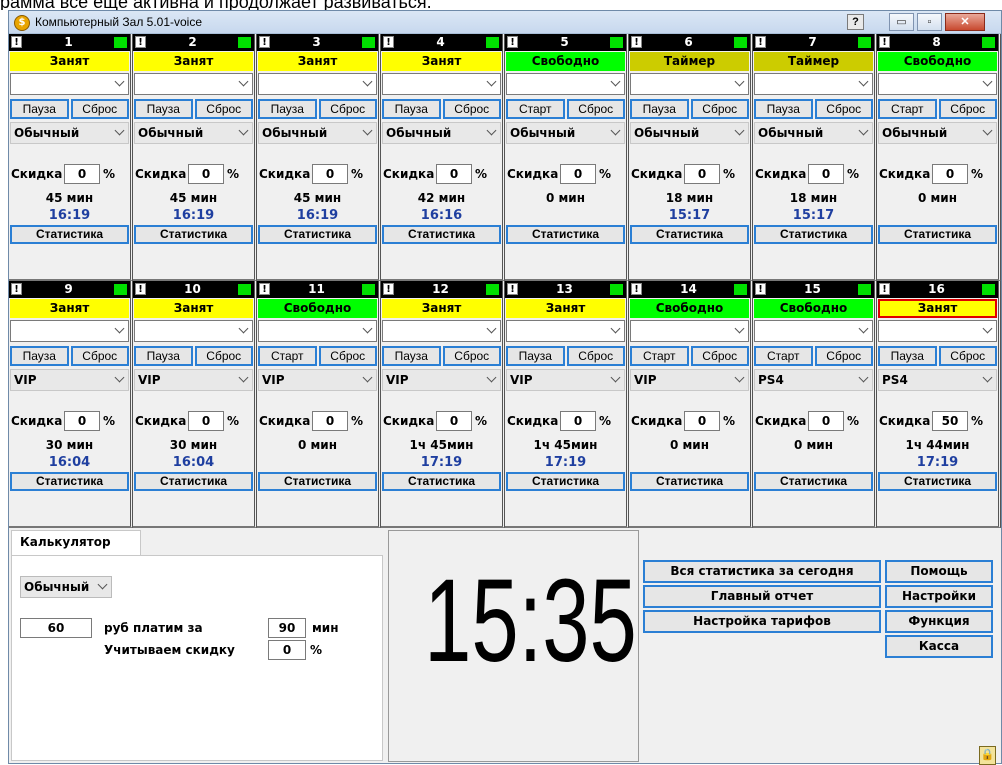 The width and height of the screenshot is (1002, 765). I want to click on tariff-settings-button: Настройка тарифов, so click(762, 621).